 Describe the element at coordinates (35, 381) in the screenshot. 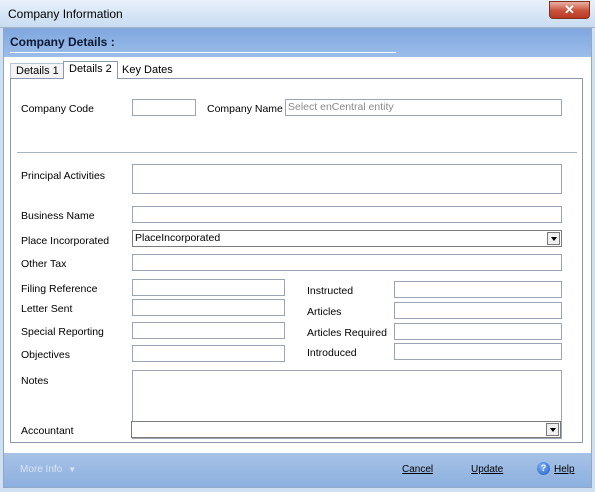

I see `notes-label: Notes` at that location.